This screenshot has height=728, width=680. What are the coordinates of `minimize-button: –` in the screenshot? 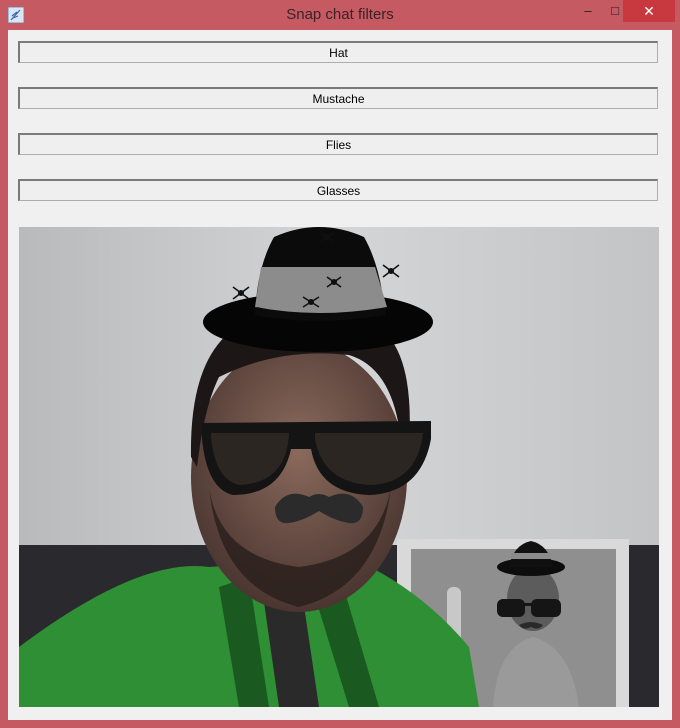 It's located at (588, 11).